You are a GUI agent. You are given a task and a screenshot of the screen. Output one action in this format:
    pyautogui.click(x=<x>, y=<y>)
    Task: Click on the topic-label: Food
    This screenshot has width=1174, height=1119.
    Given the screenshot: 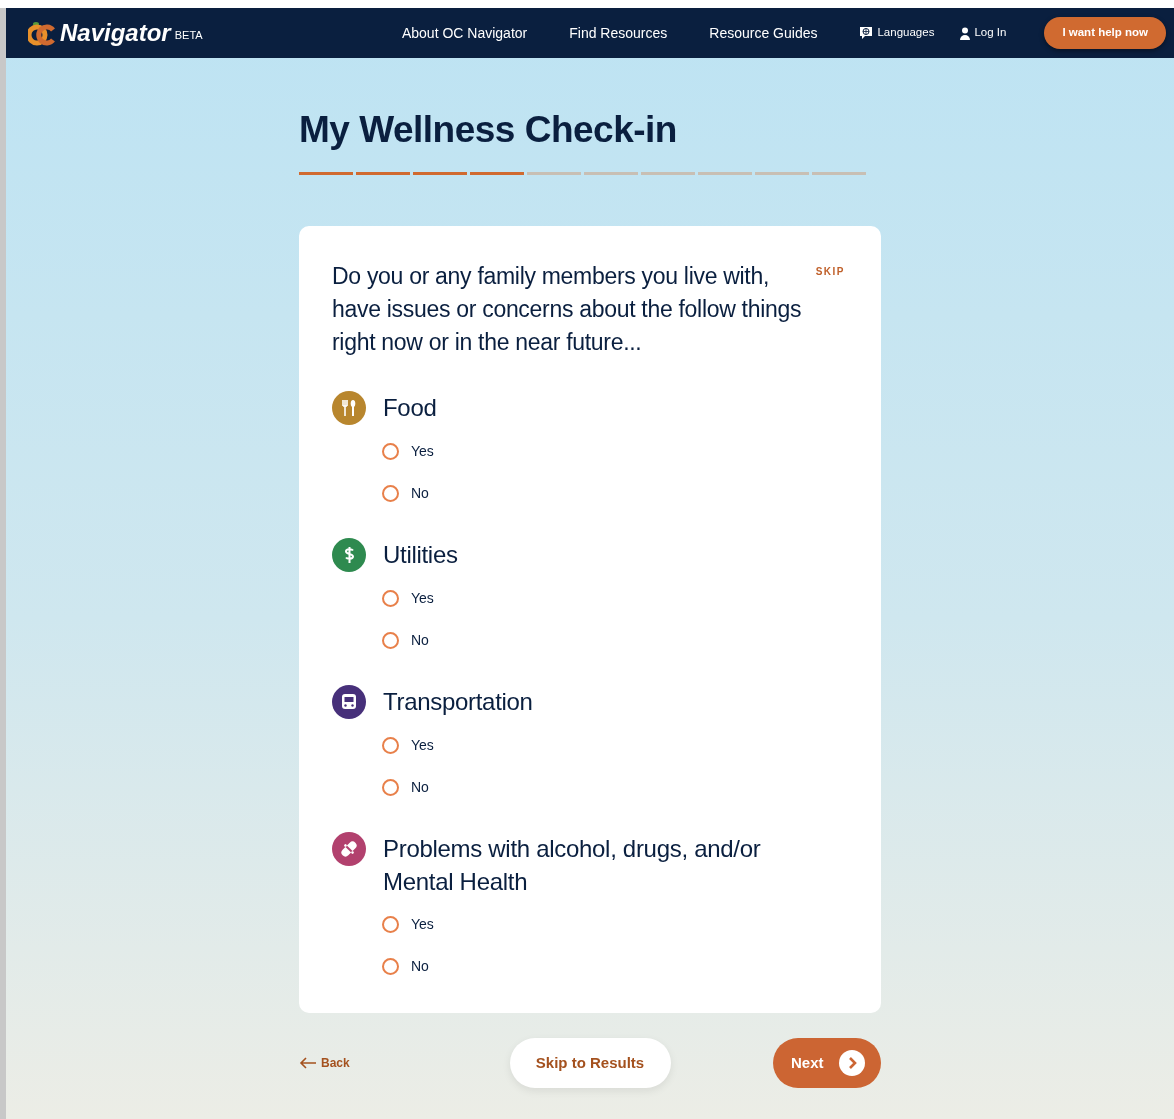 What is the action you would take?
    pyautogui.click(x=410, y=408)
    